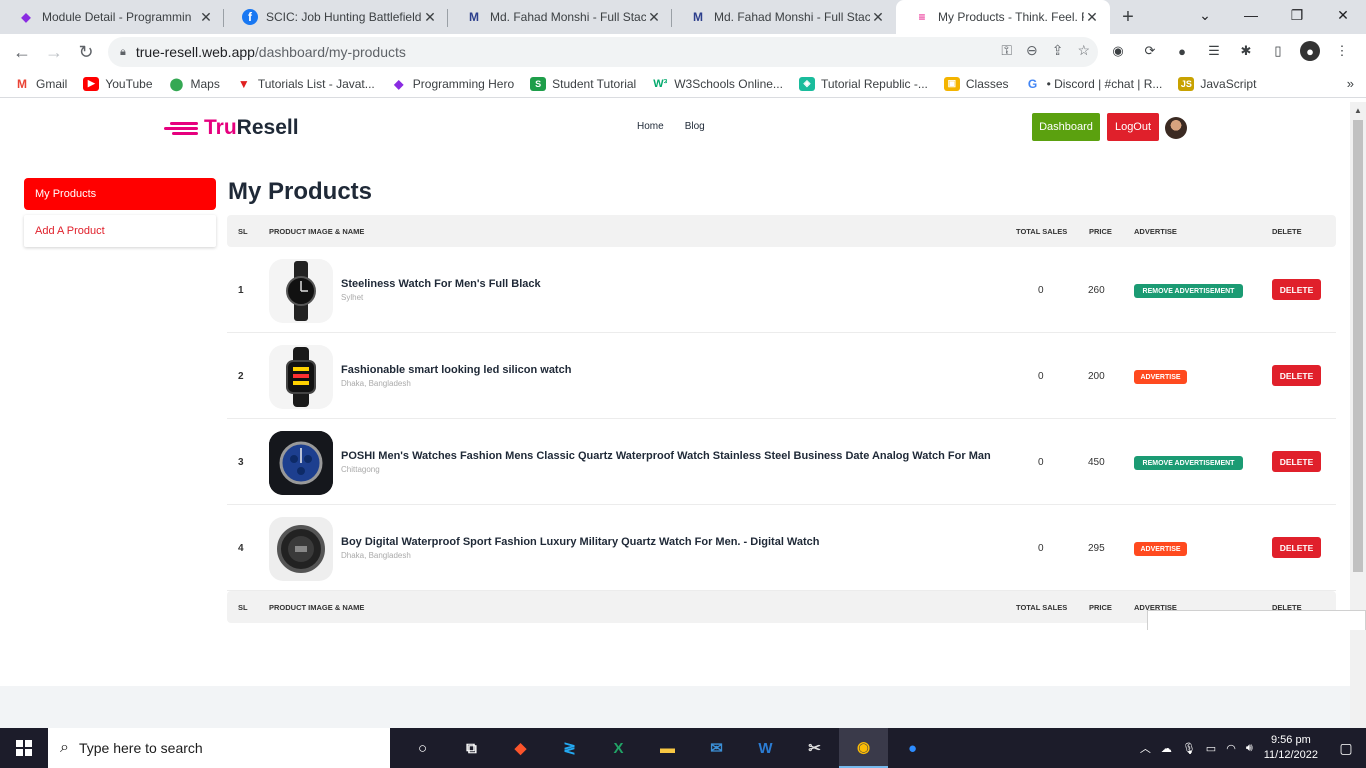 The width and height of the screenshot is (1366, 768). Describe the element at coordinates (1278, 51) in the screenshot. I see `side-panel-icon: ▯` at that location.